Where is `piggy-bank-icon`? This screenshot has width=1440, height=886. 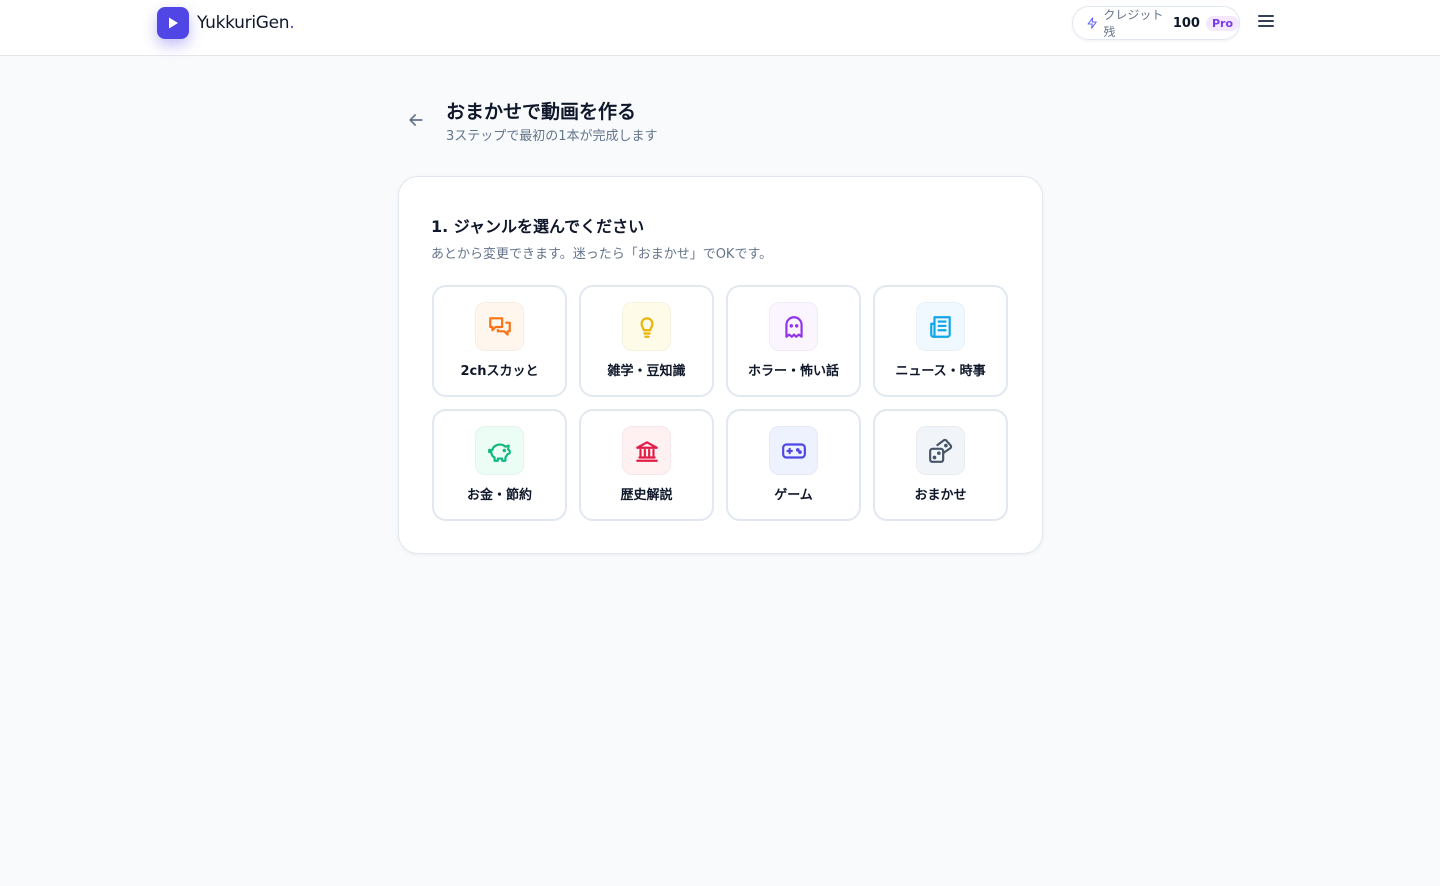 piggy-bank-icon is located at coordinates (499, 450).